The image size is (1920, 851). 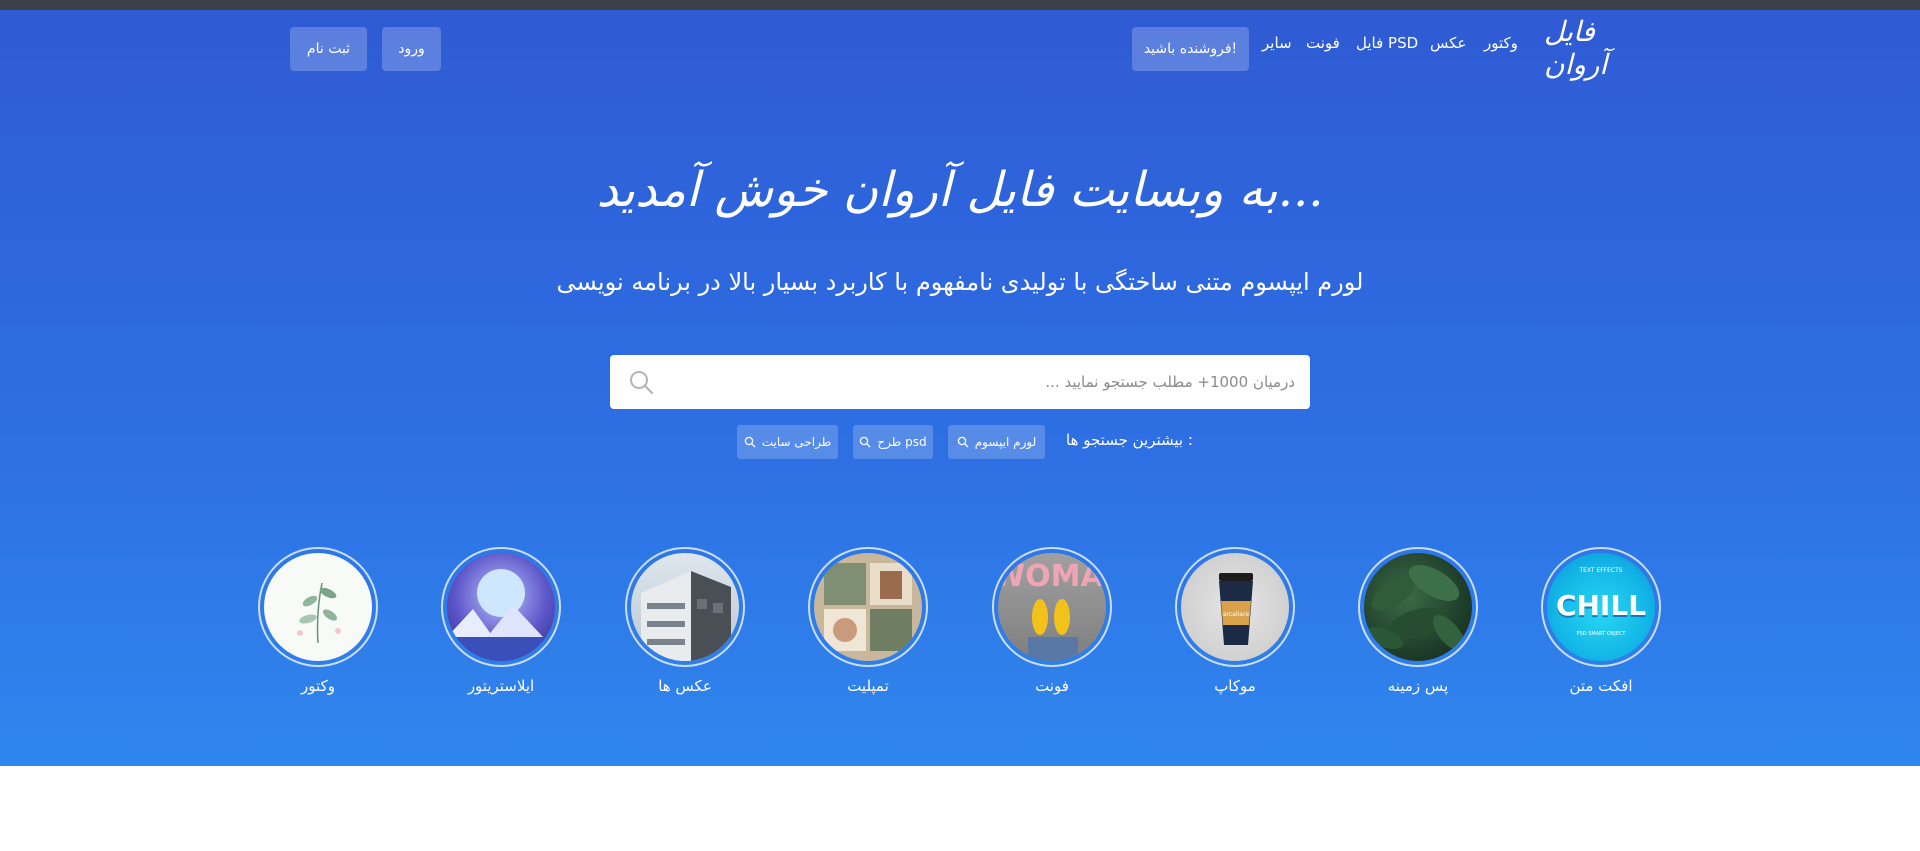 What do you see at coordinates (685, 686) in the screenshot?
I see `category-label: عکس ها` at bounding box center [685, 686].